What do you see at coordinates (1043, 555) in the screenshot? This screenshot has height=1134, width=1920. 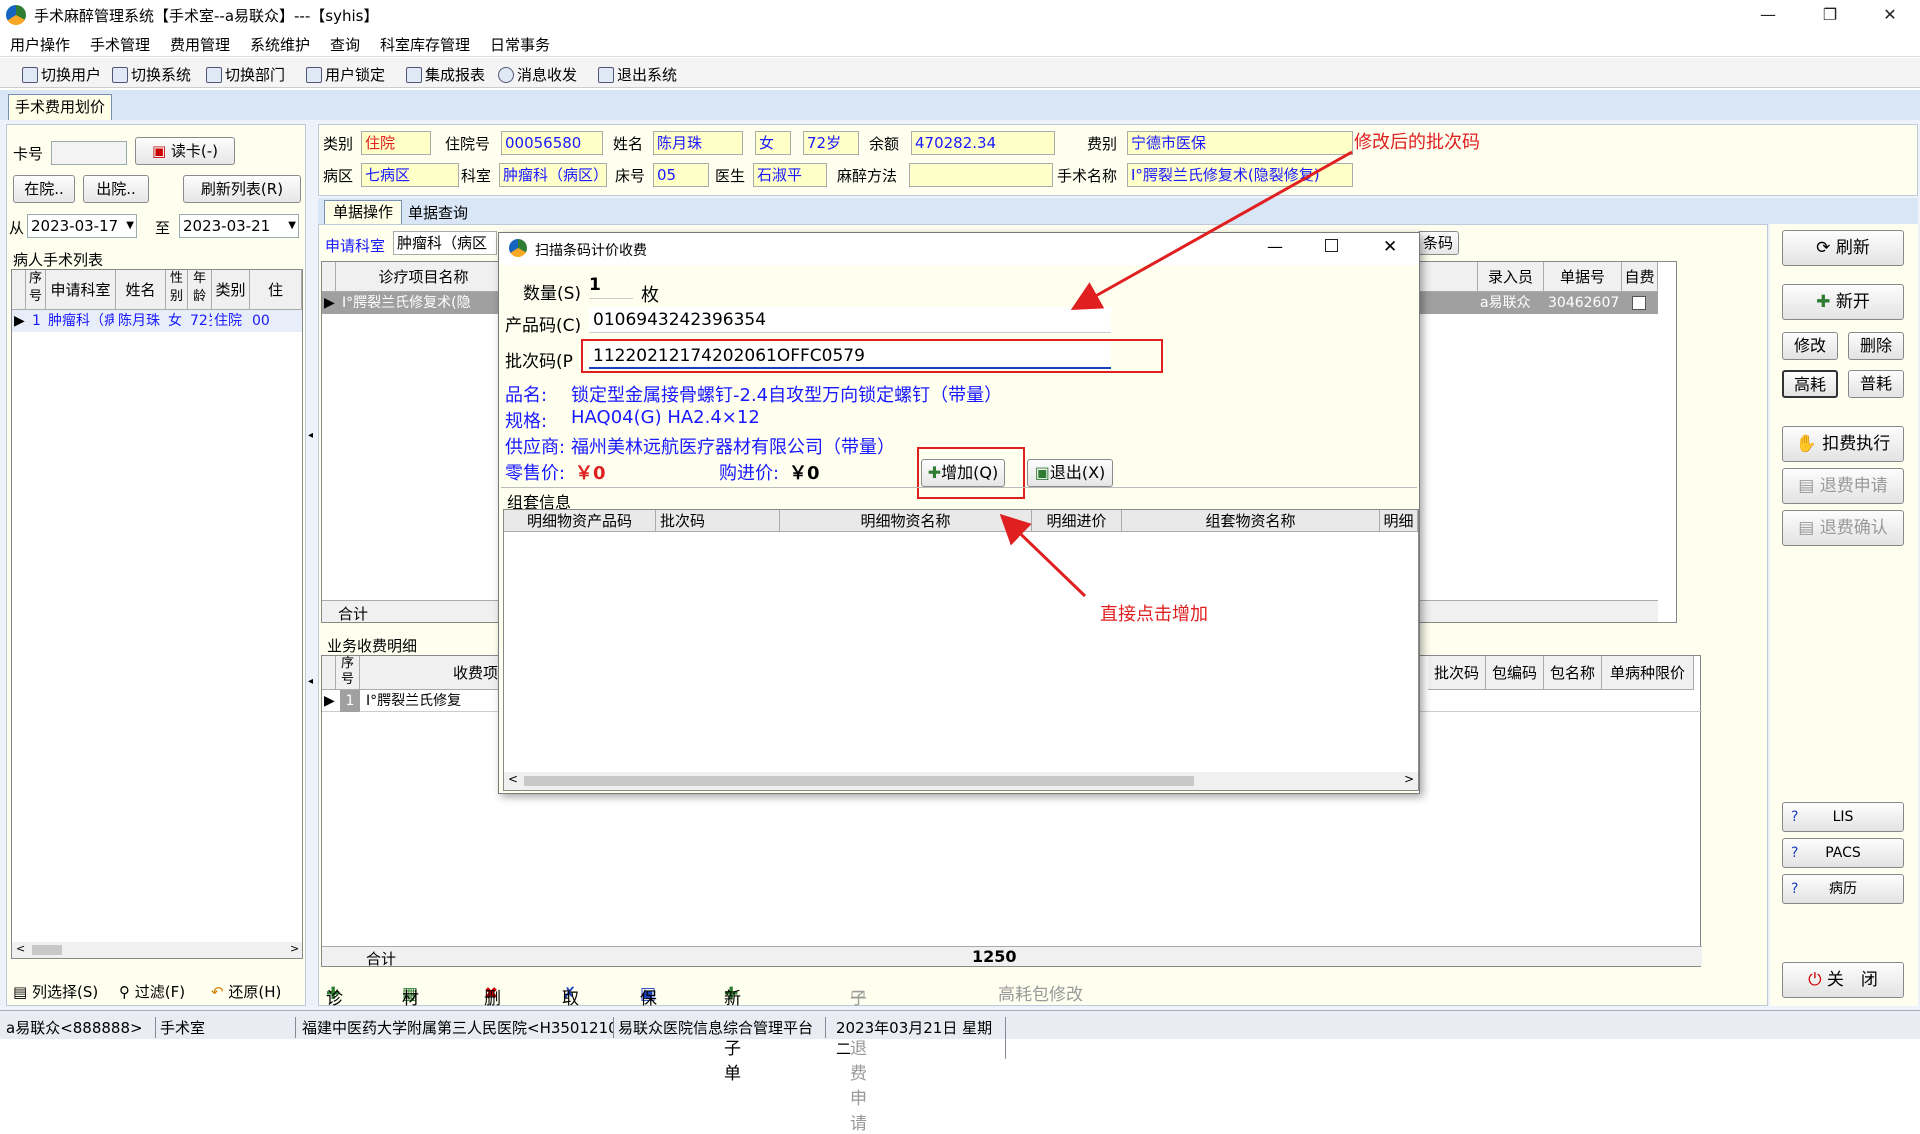 I see `add-arrow` at bounding box center [1043, 555].